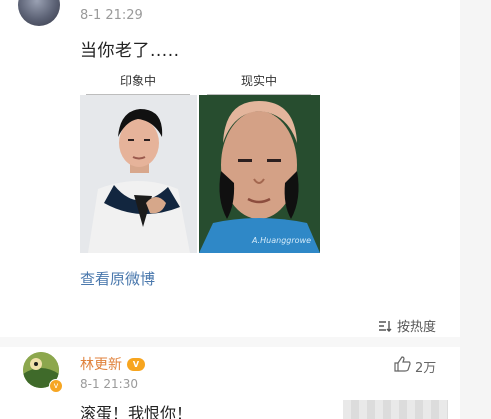 The image size is (491, 419). What do you see at coordinates (136, 411) in the screenshot?
I see `comment-text: 滚蛋！我恨你！` at bounding box center [136, 411].